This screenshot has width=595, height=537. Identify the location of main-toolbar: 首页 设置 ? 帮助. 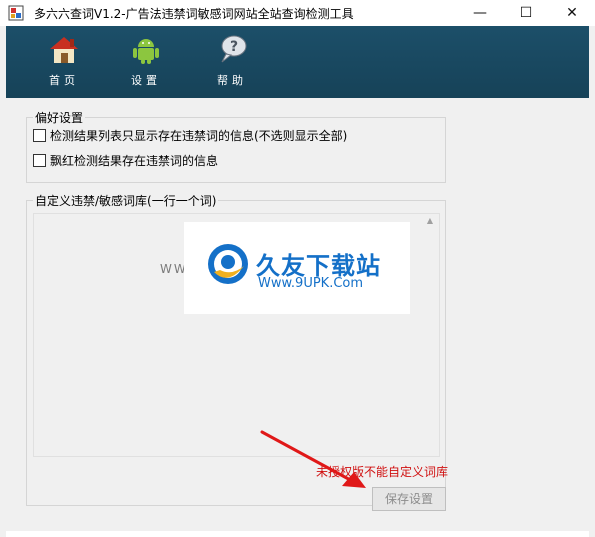
(297, 62).